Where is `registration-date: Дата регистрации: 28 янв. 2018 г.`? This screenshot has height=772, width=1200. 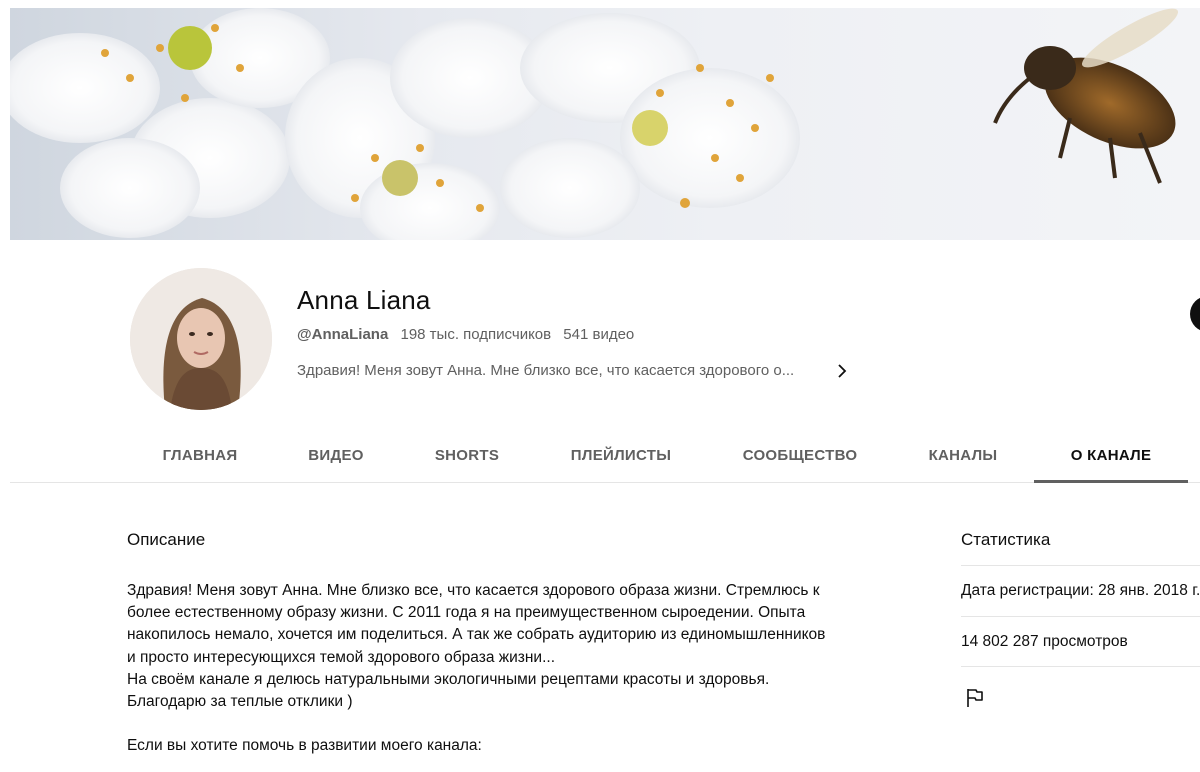 registration-date: Дата регистрации: 28 янв. 2018 г. is located at coordinates (1080, 590).